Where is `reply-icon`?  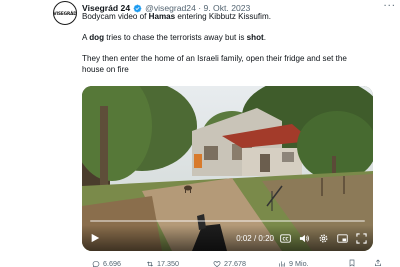
reply-icon is located at coordinates (96, 263).